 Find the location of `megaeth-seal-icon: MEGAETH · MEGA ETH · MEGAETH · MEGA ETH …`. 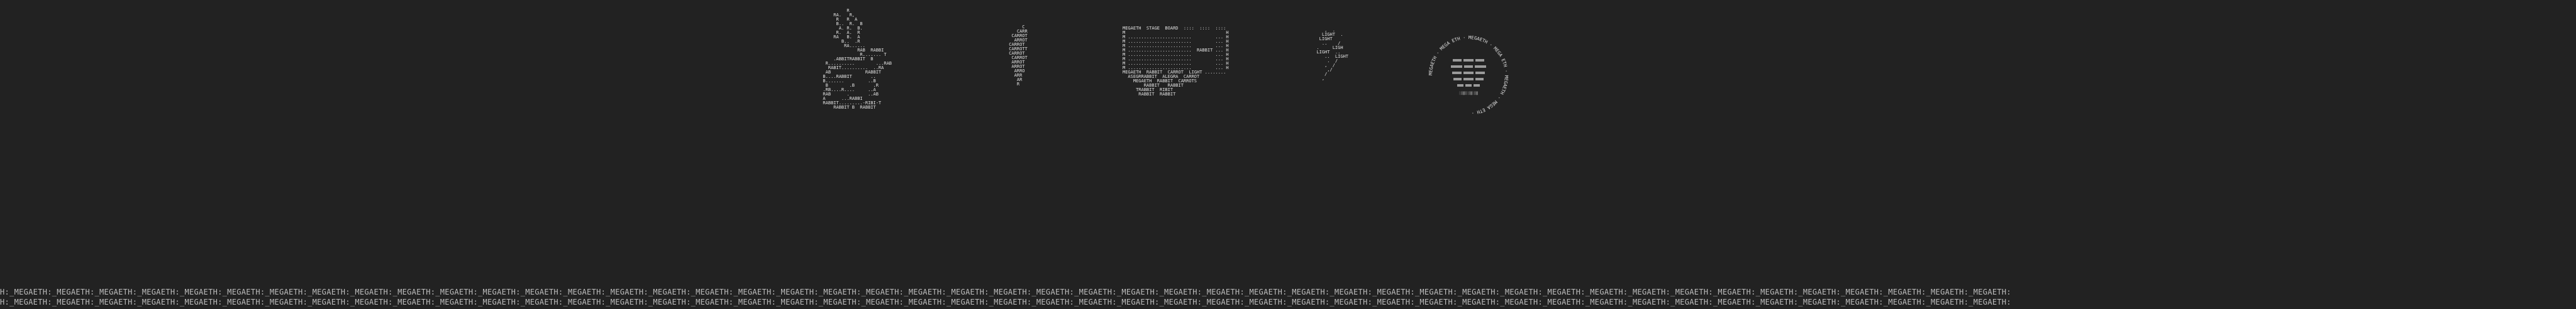

megaeth-seal-icon: MEGAETH · MEGA ETH · MEGAETH · MEGA ETH … is located at coordinates (1468, 75).